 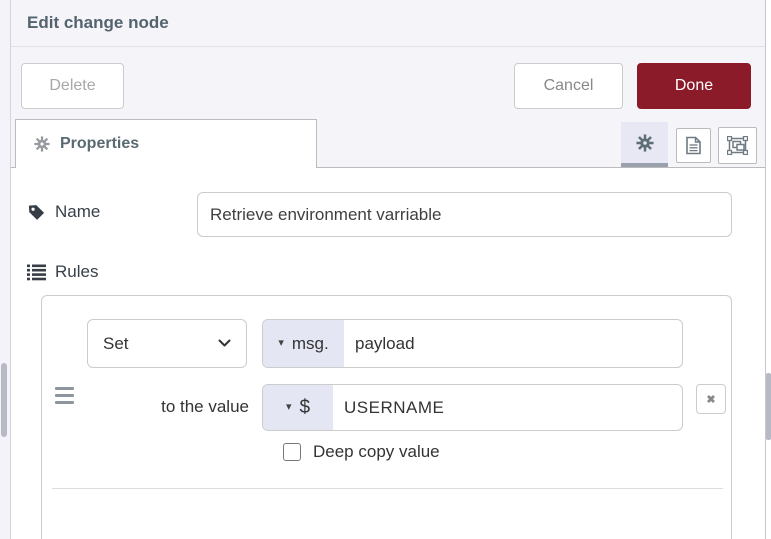 I want to click on chevron-down-icon, so click(x=224, y=343).